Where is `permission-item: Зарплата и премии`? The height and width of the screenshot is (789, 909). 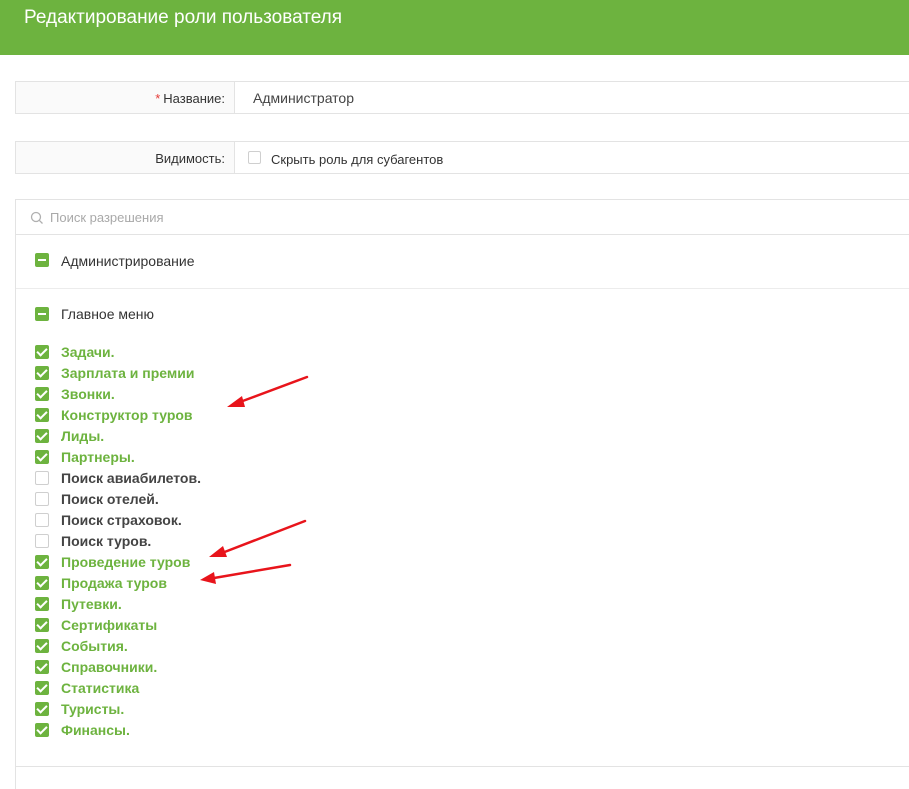
permission-item: Зарплата и премии is located at coordinates (185, 374).